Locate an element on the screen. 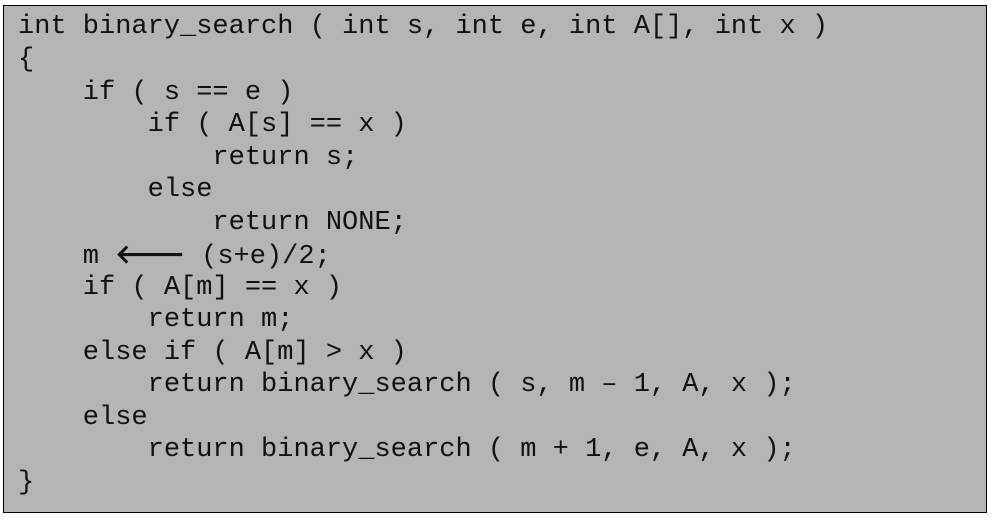 This screenshot has width=996, height=521. code-line-assignment: m 🡐 (s+e)/2; is located at coordinates (174, 255).